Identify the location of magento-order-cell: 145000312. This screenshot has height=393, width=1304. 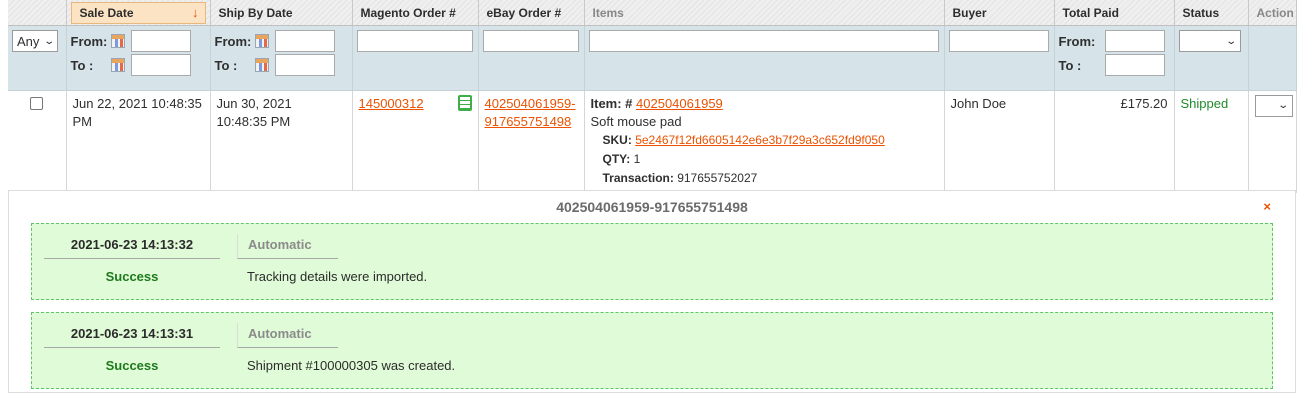
(415, 141).